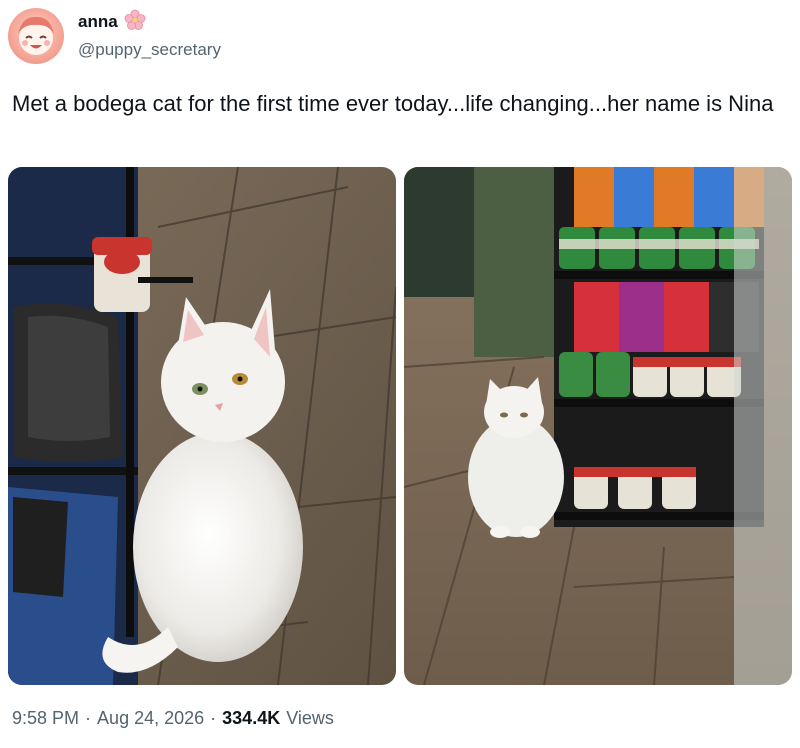 The image size is (800, 748). I want to click on tweet-meta: 9:58 PM · Aug 24, 2026 · 334.4K Views, so click(173, 718).